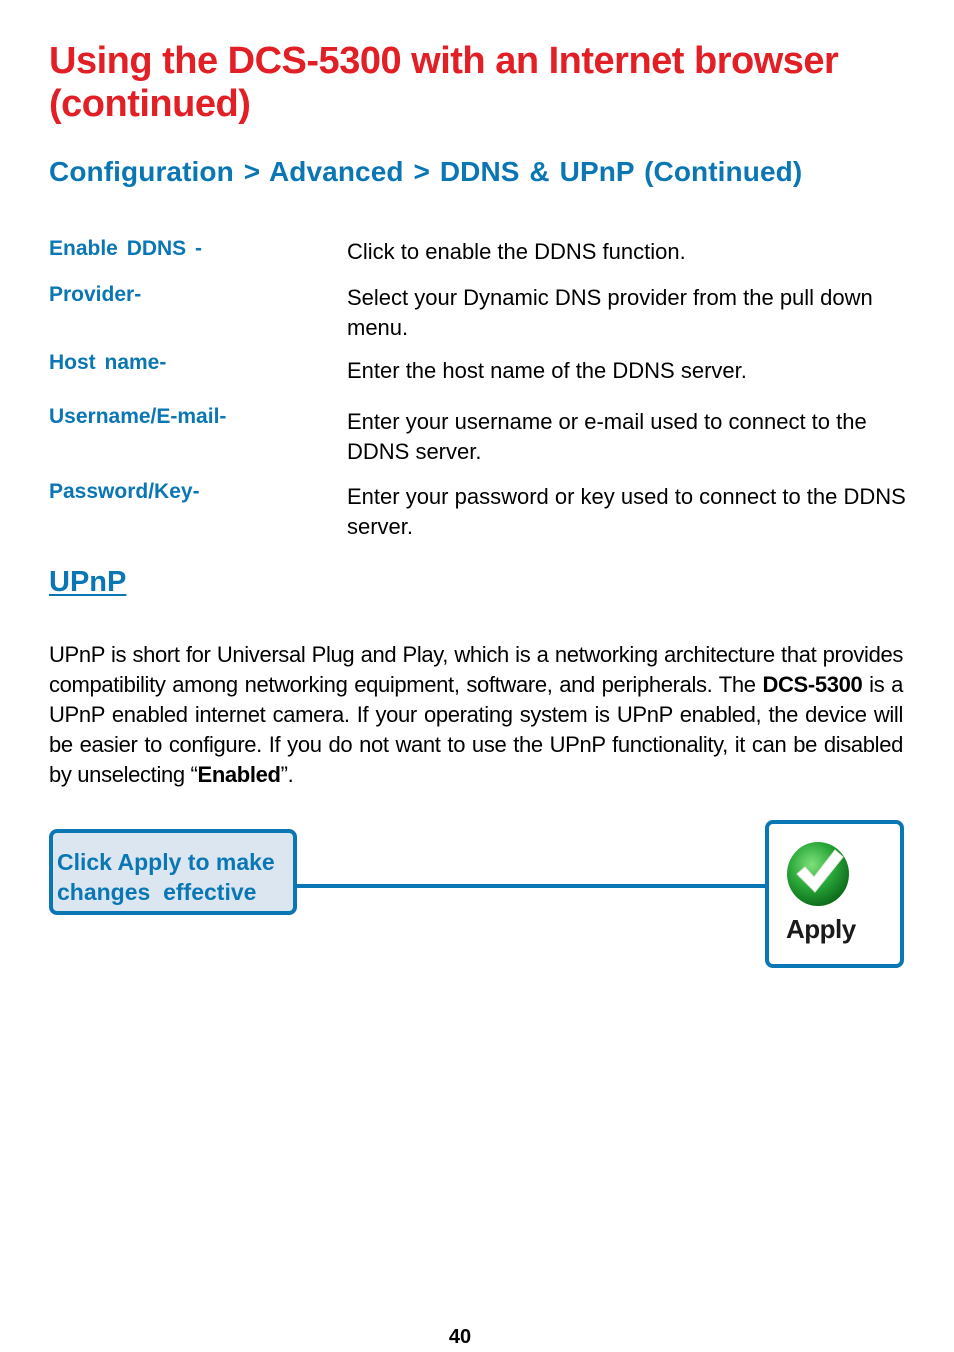 The height and width of the screenshot is (1352, 954). What do you see at coordinates (157, 892) in the screenshot?
I see `callout-line: changes effective` at bounding box center [157, 892].